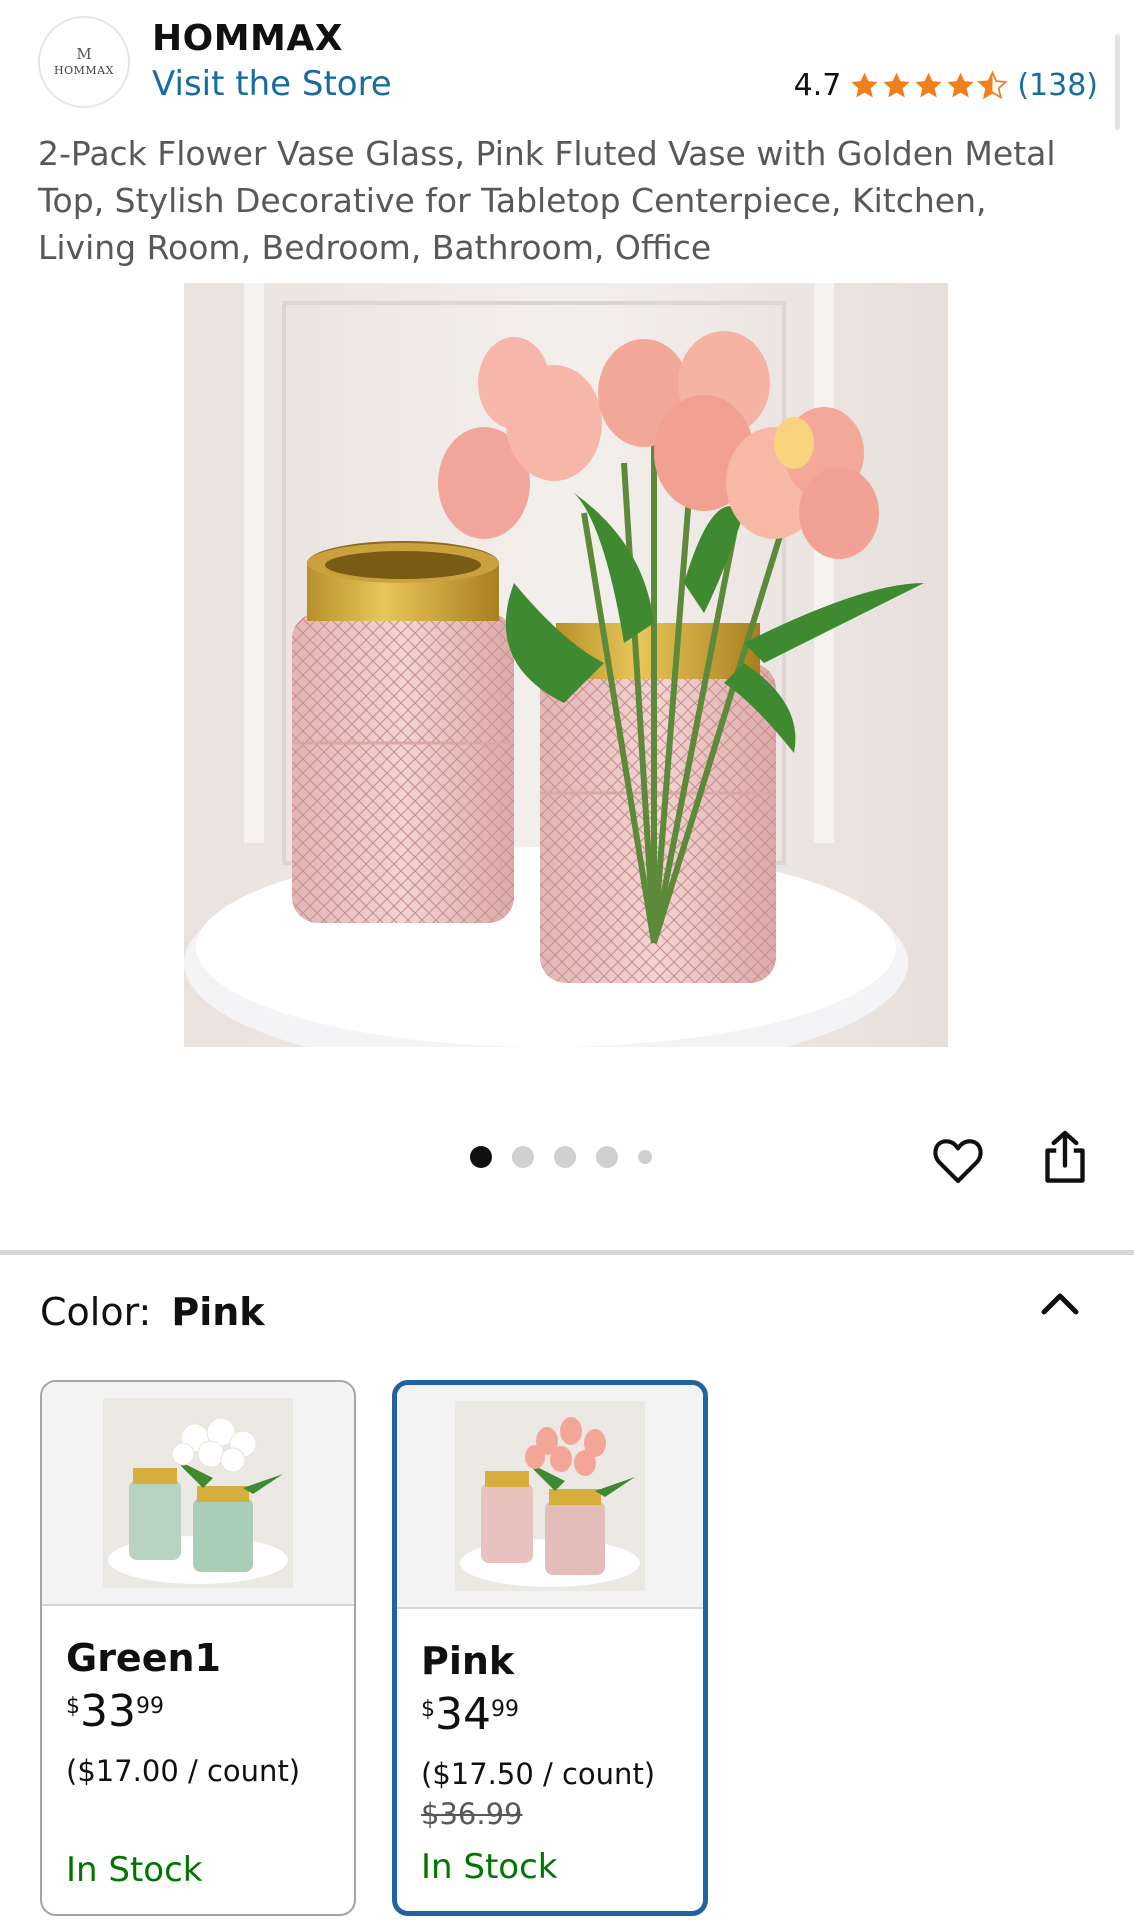 This screenshot has width=1134, height=1920. I want to click on scroll-indicator, so click(1117, 82).